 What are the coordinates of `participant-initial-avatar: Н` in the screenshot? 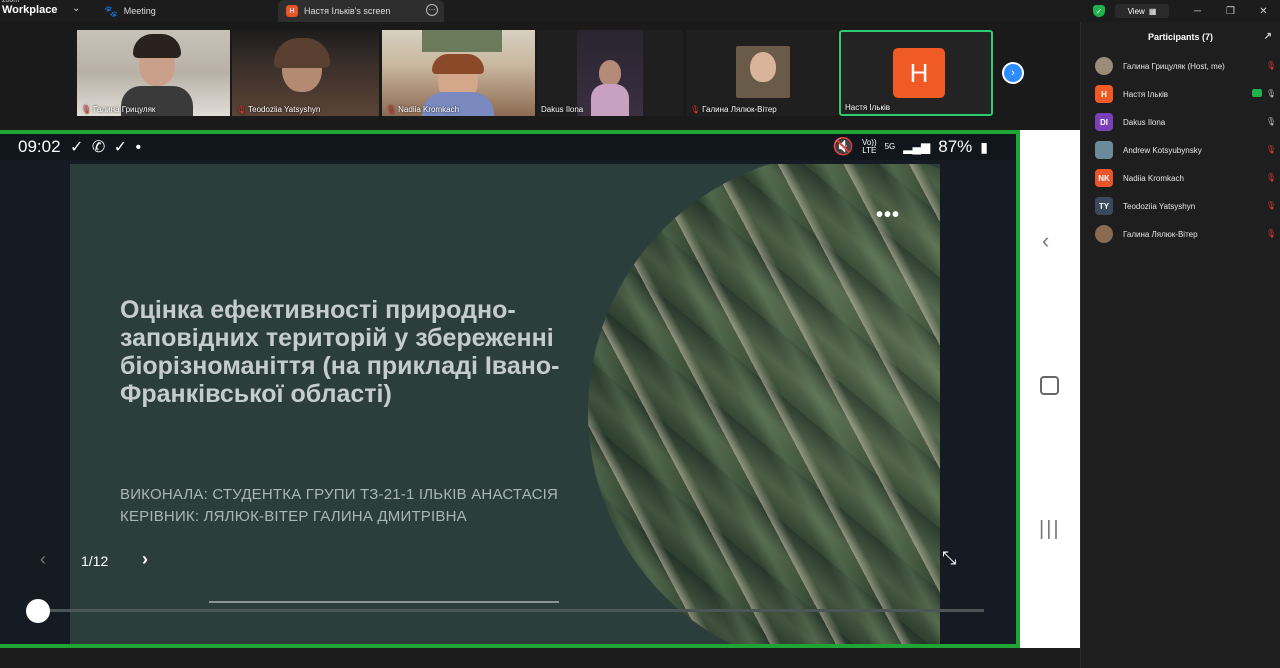 It's located at (919, 73).